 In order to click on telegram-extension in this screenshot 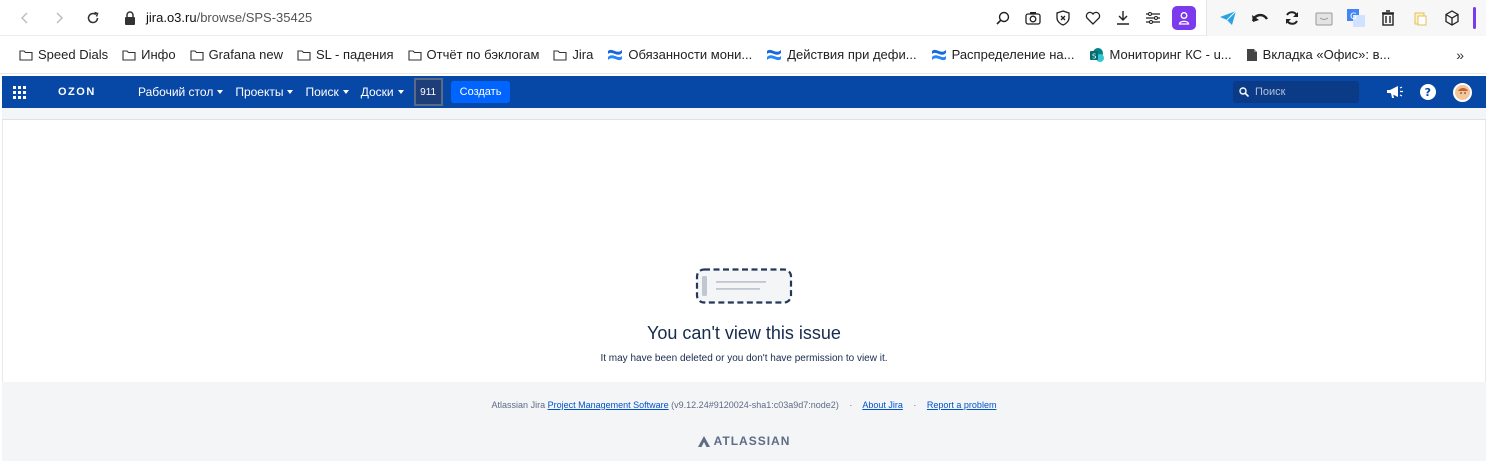, I will do `click(1228, 18)`.